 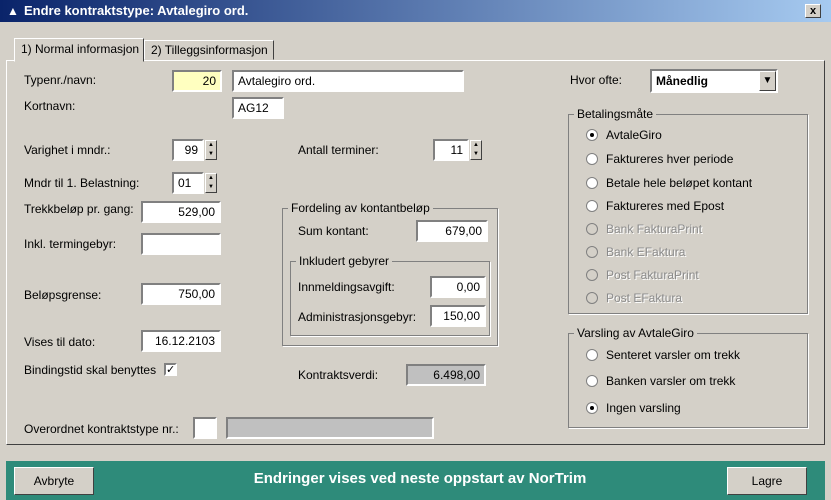 What do you see at coordinates (188, 183) in the screenshot?
I see `mndr-input: 01` at bounding box center [188, 183].